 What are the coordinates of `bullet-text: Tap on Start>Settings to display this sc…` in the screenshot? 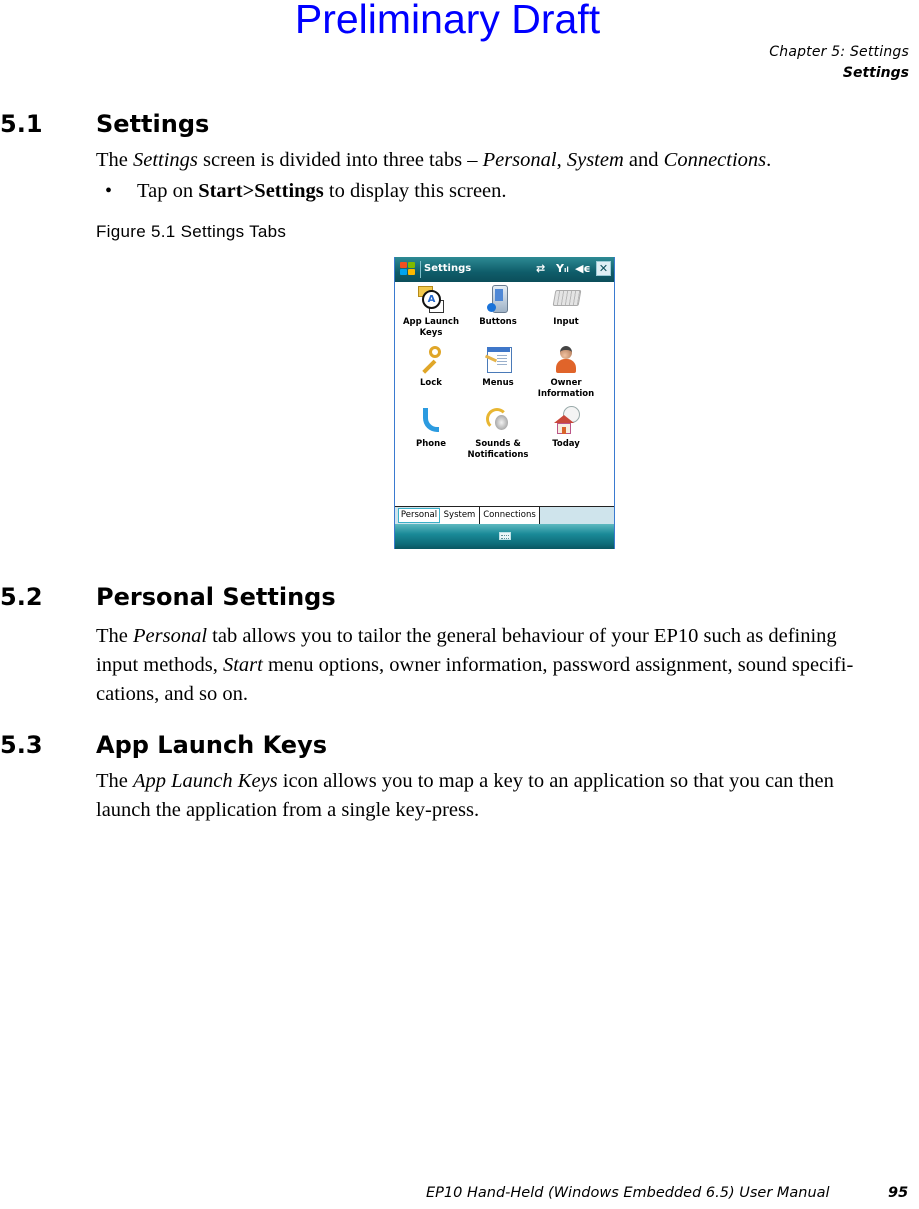 It's located at (322, 191).